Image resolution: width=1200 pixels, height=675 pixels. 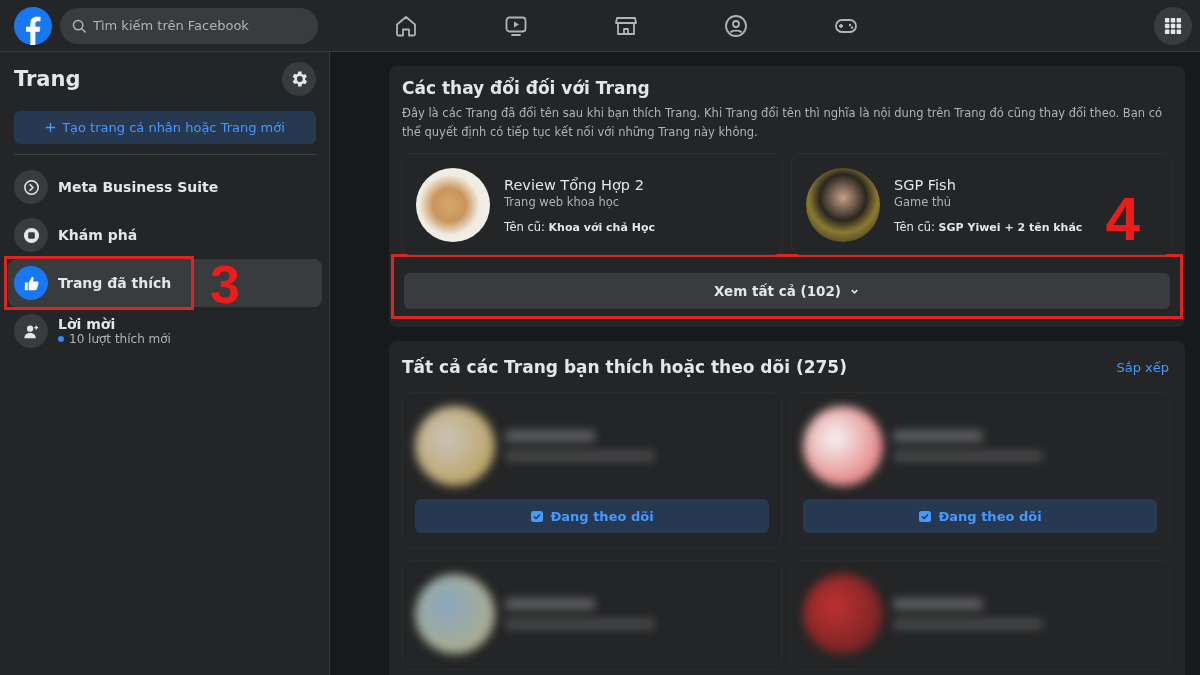 I want to click on people-icon, so click(x=736, y=25).